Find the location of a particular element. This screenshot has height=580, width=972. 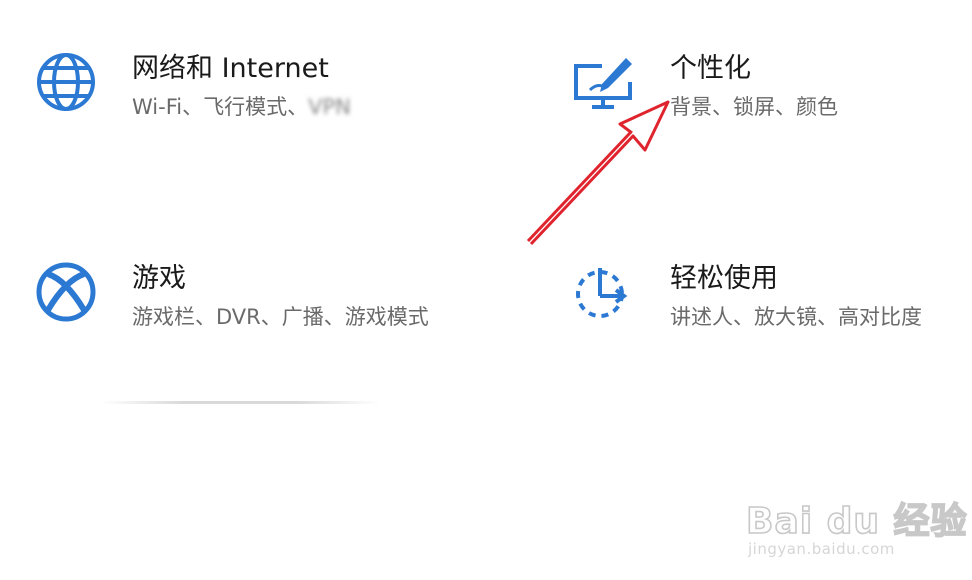

settings-tile-personalization: 个性化 背景、锁屏、颜色 is located at coordinates (705, 87).